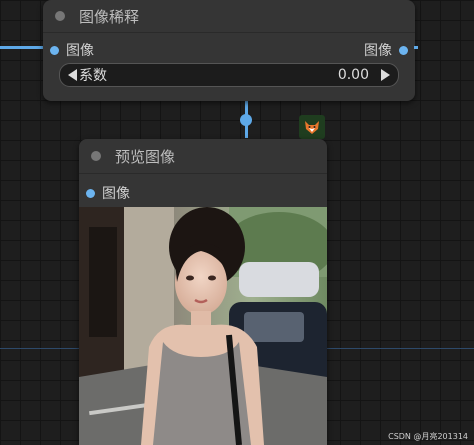 This screenshot has width=474, height=445. I want to click on link-wire-left, so click(24, 47).